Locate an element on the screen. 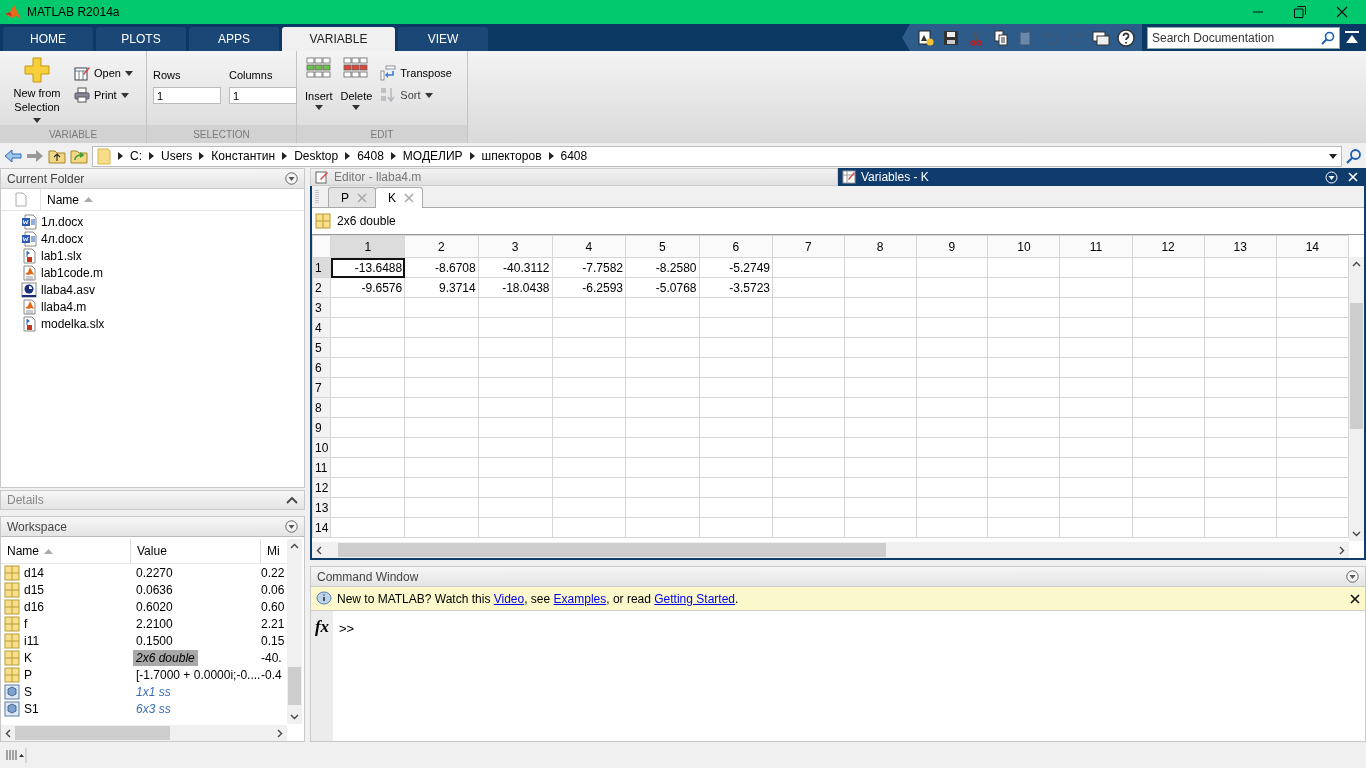 The width and height of the screenshot is (1366, 768). row-header: 7 is located at coordinates (321, 387).